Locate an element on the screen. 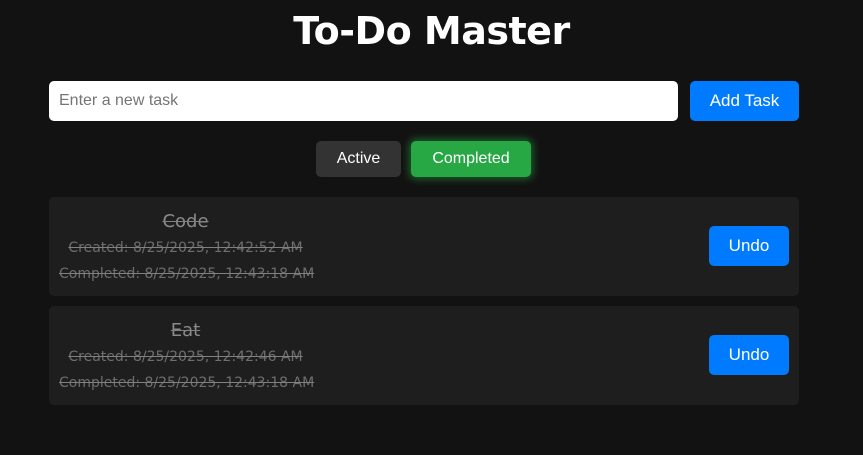  page-title: To-Do Master is located at coordinates (431, 31).